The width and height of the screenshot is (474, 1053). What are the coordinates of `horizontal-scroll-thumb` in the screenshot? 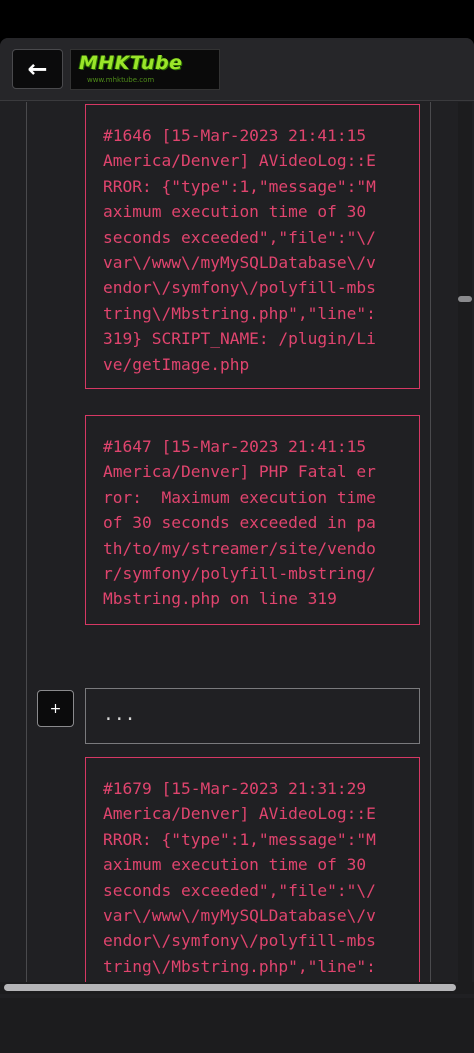 It's located at (230, 987).